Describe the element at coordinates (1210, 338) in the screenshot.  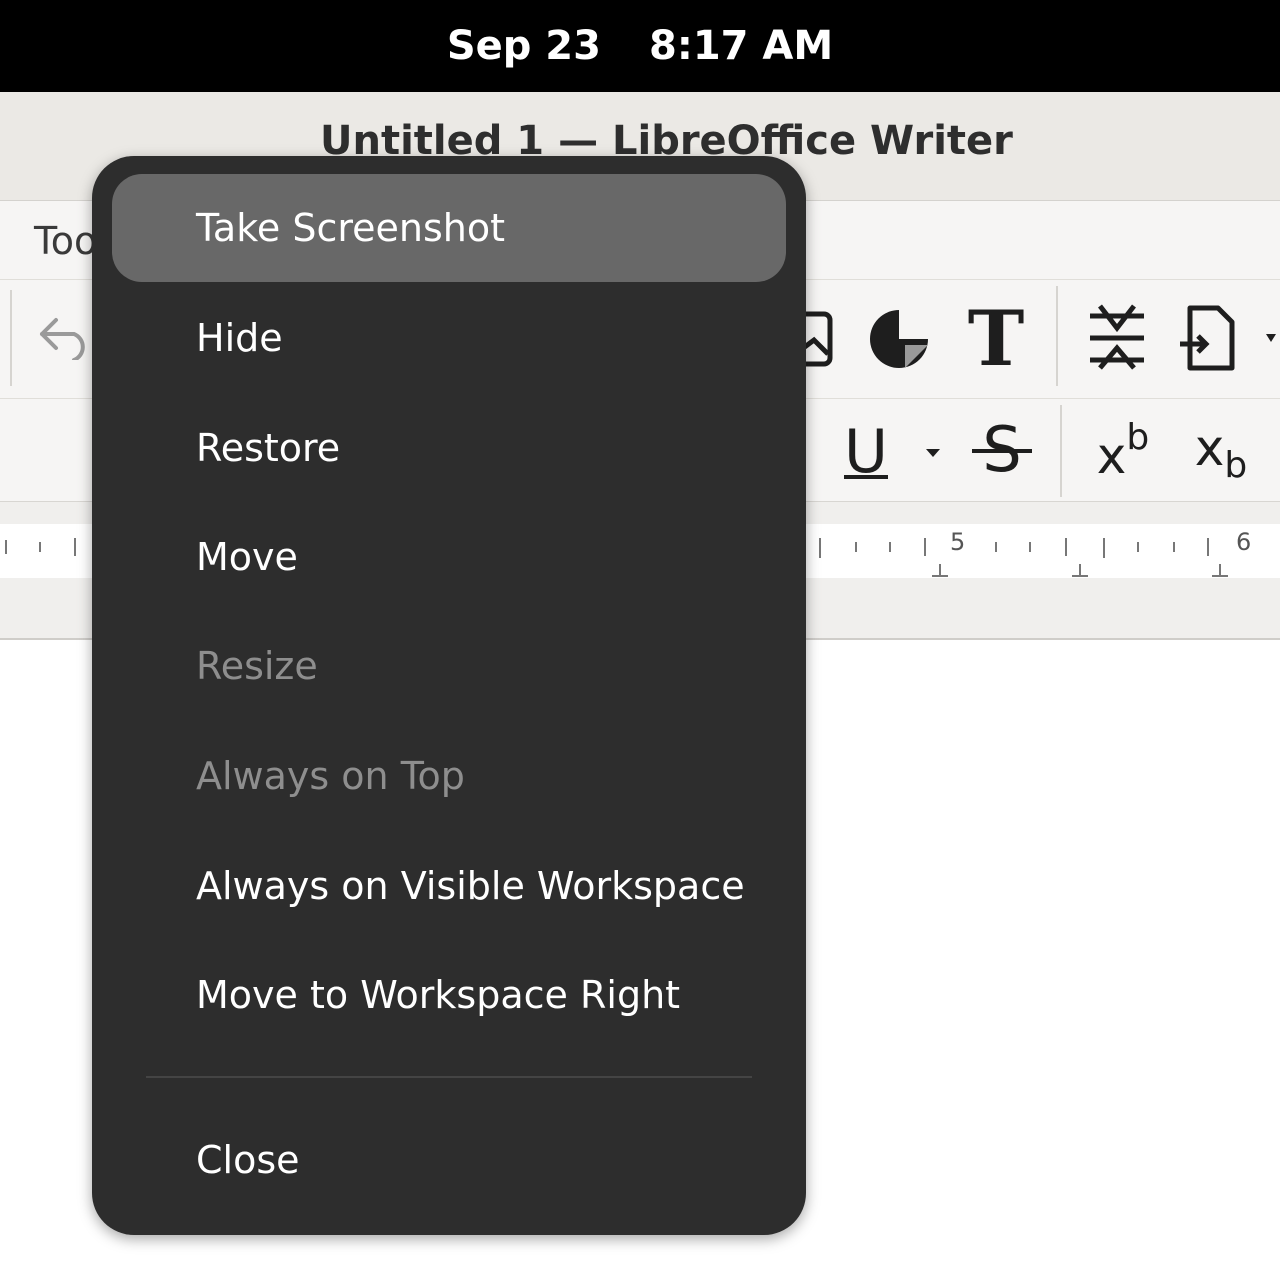
I see `field-icon` at that location.